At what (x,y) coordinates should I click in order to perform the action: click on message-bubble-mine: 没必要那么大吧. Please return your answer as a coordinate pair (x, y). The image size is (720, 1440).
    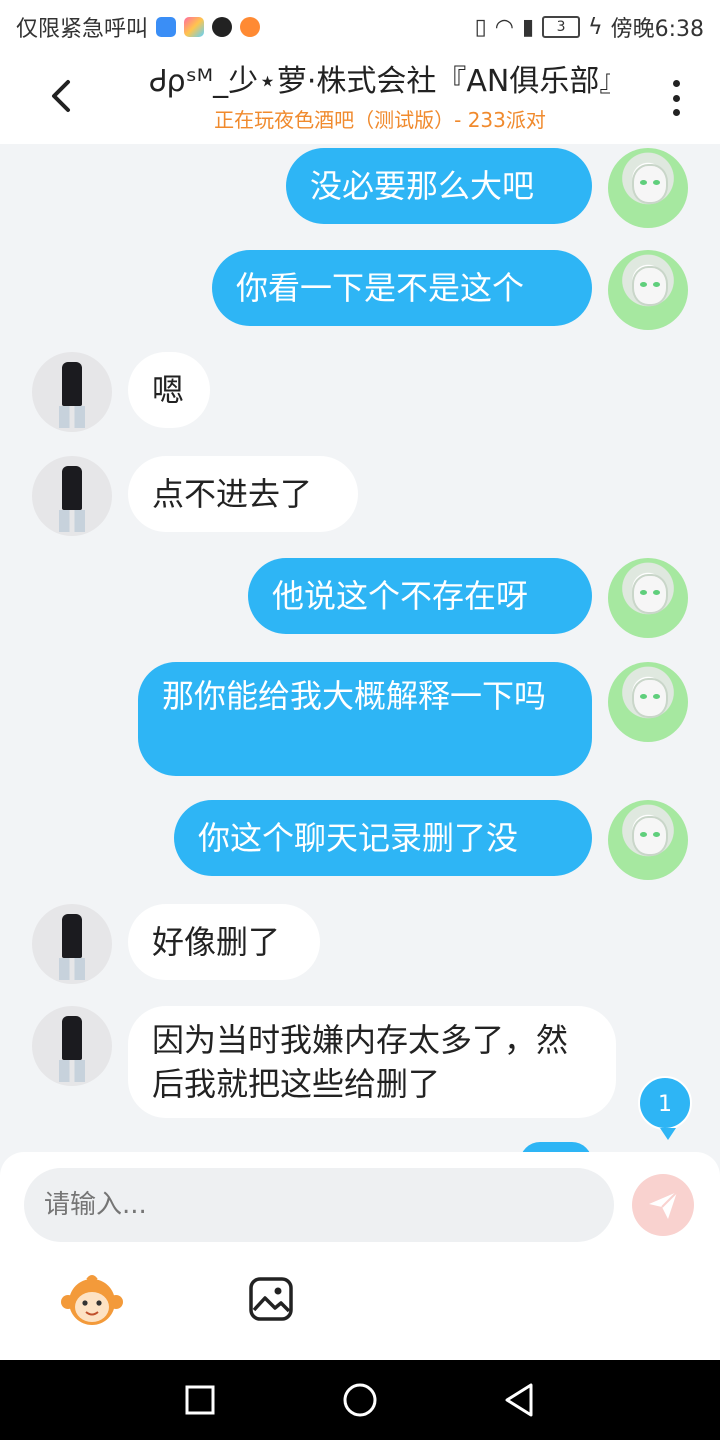
    Looking at the image, I should click on (439, 186).